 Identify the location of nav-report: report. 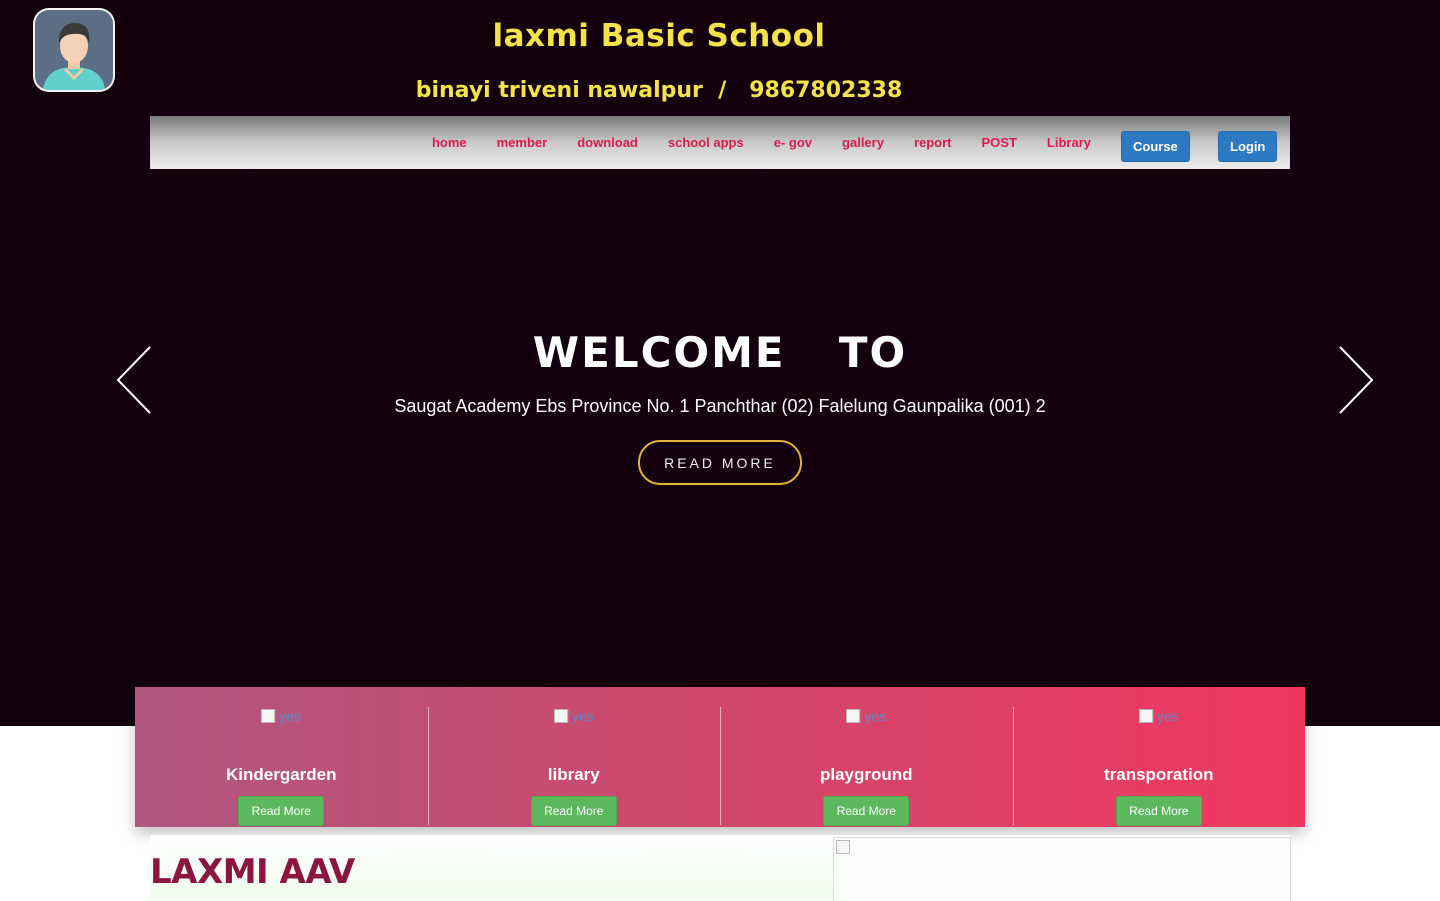
(933, 142).